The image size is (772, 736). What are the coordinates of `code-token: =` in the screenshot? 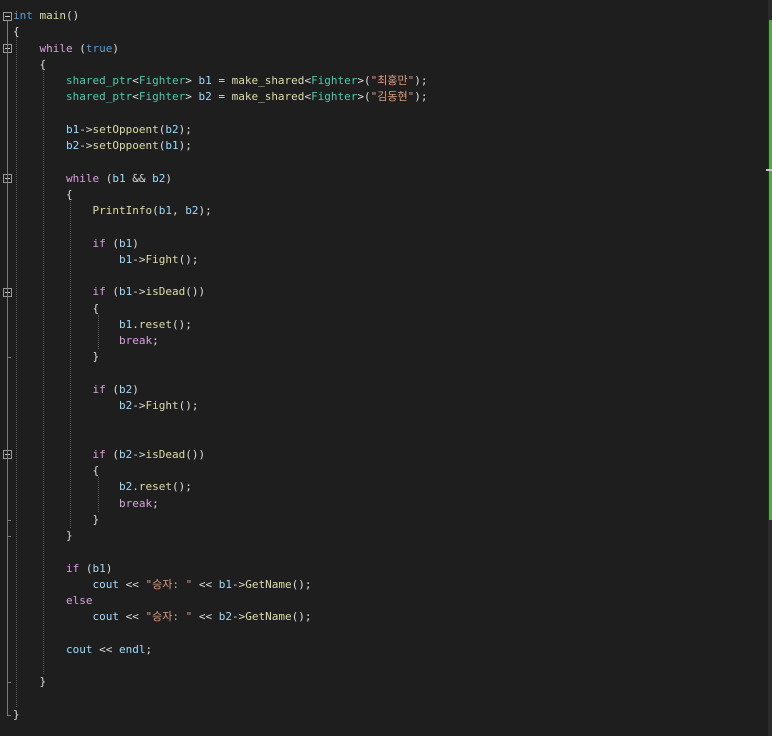 It's located at (221, 80).